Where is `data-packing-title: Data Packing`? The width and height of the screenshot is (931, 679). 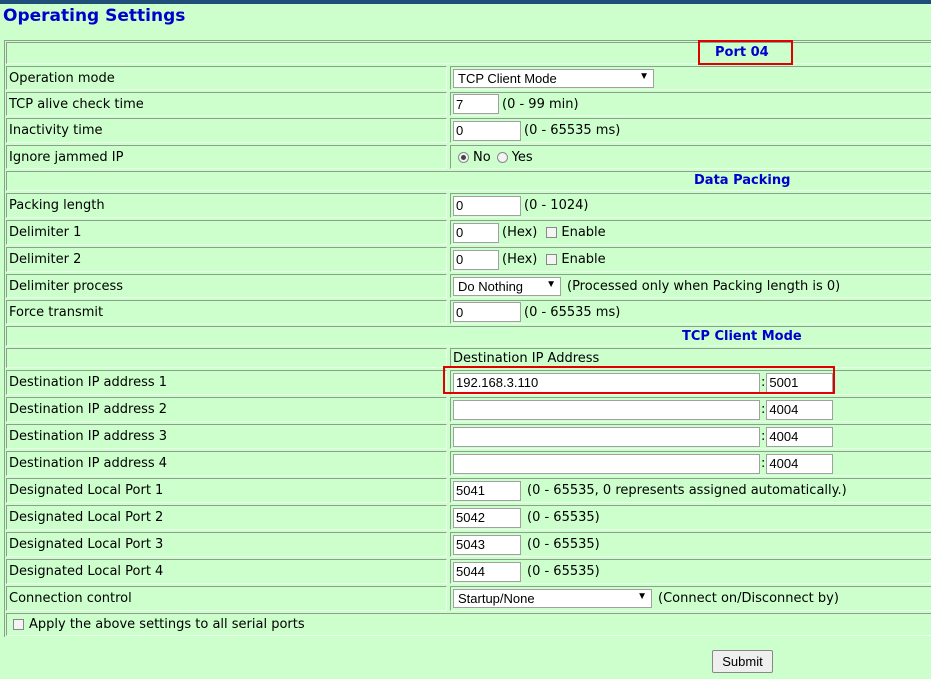 data-packing-title: Data Packing is located at coordinates (742, 180).